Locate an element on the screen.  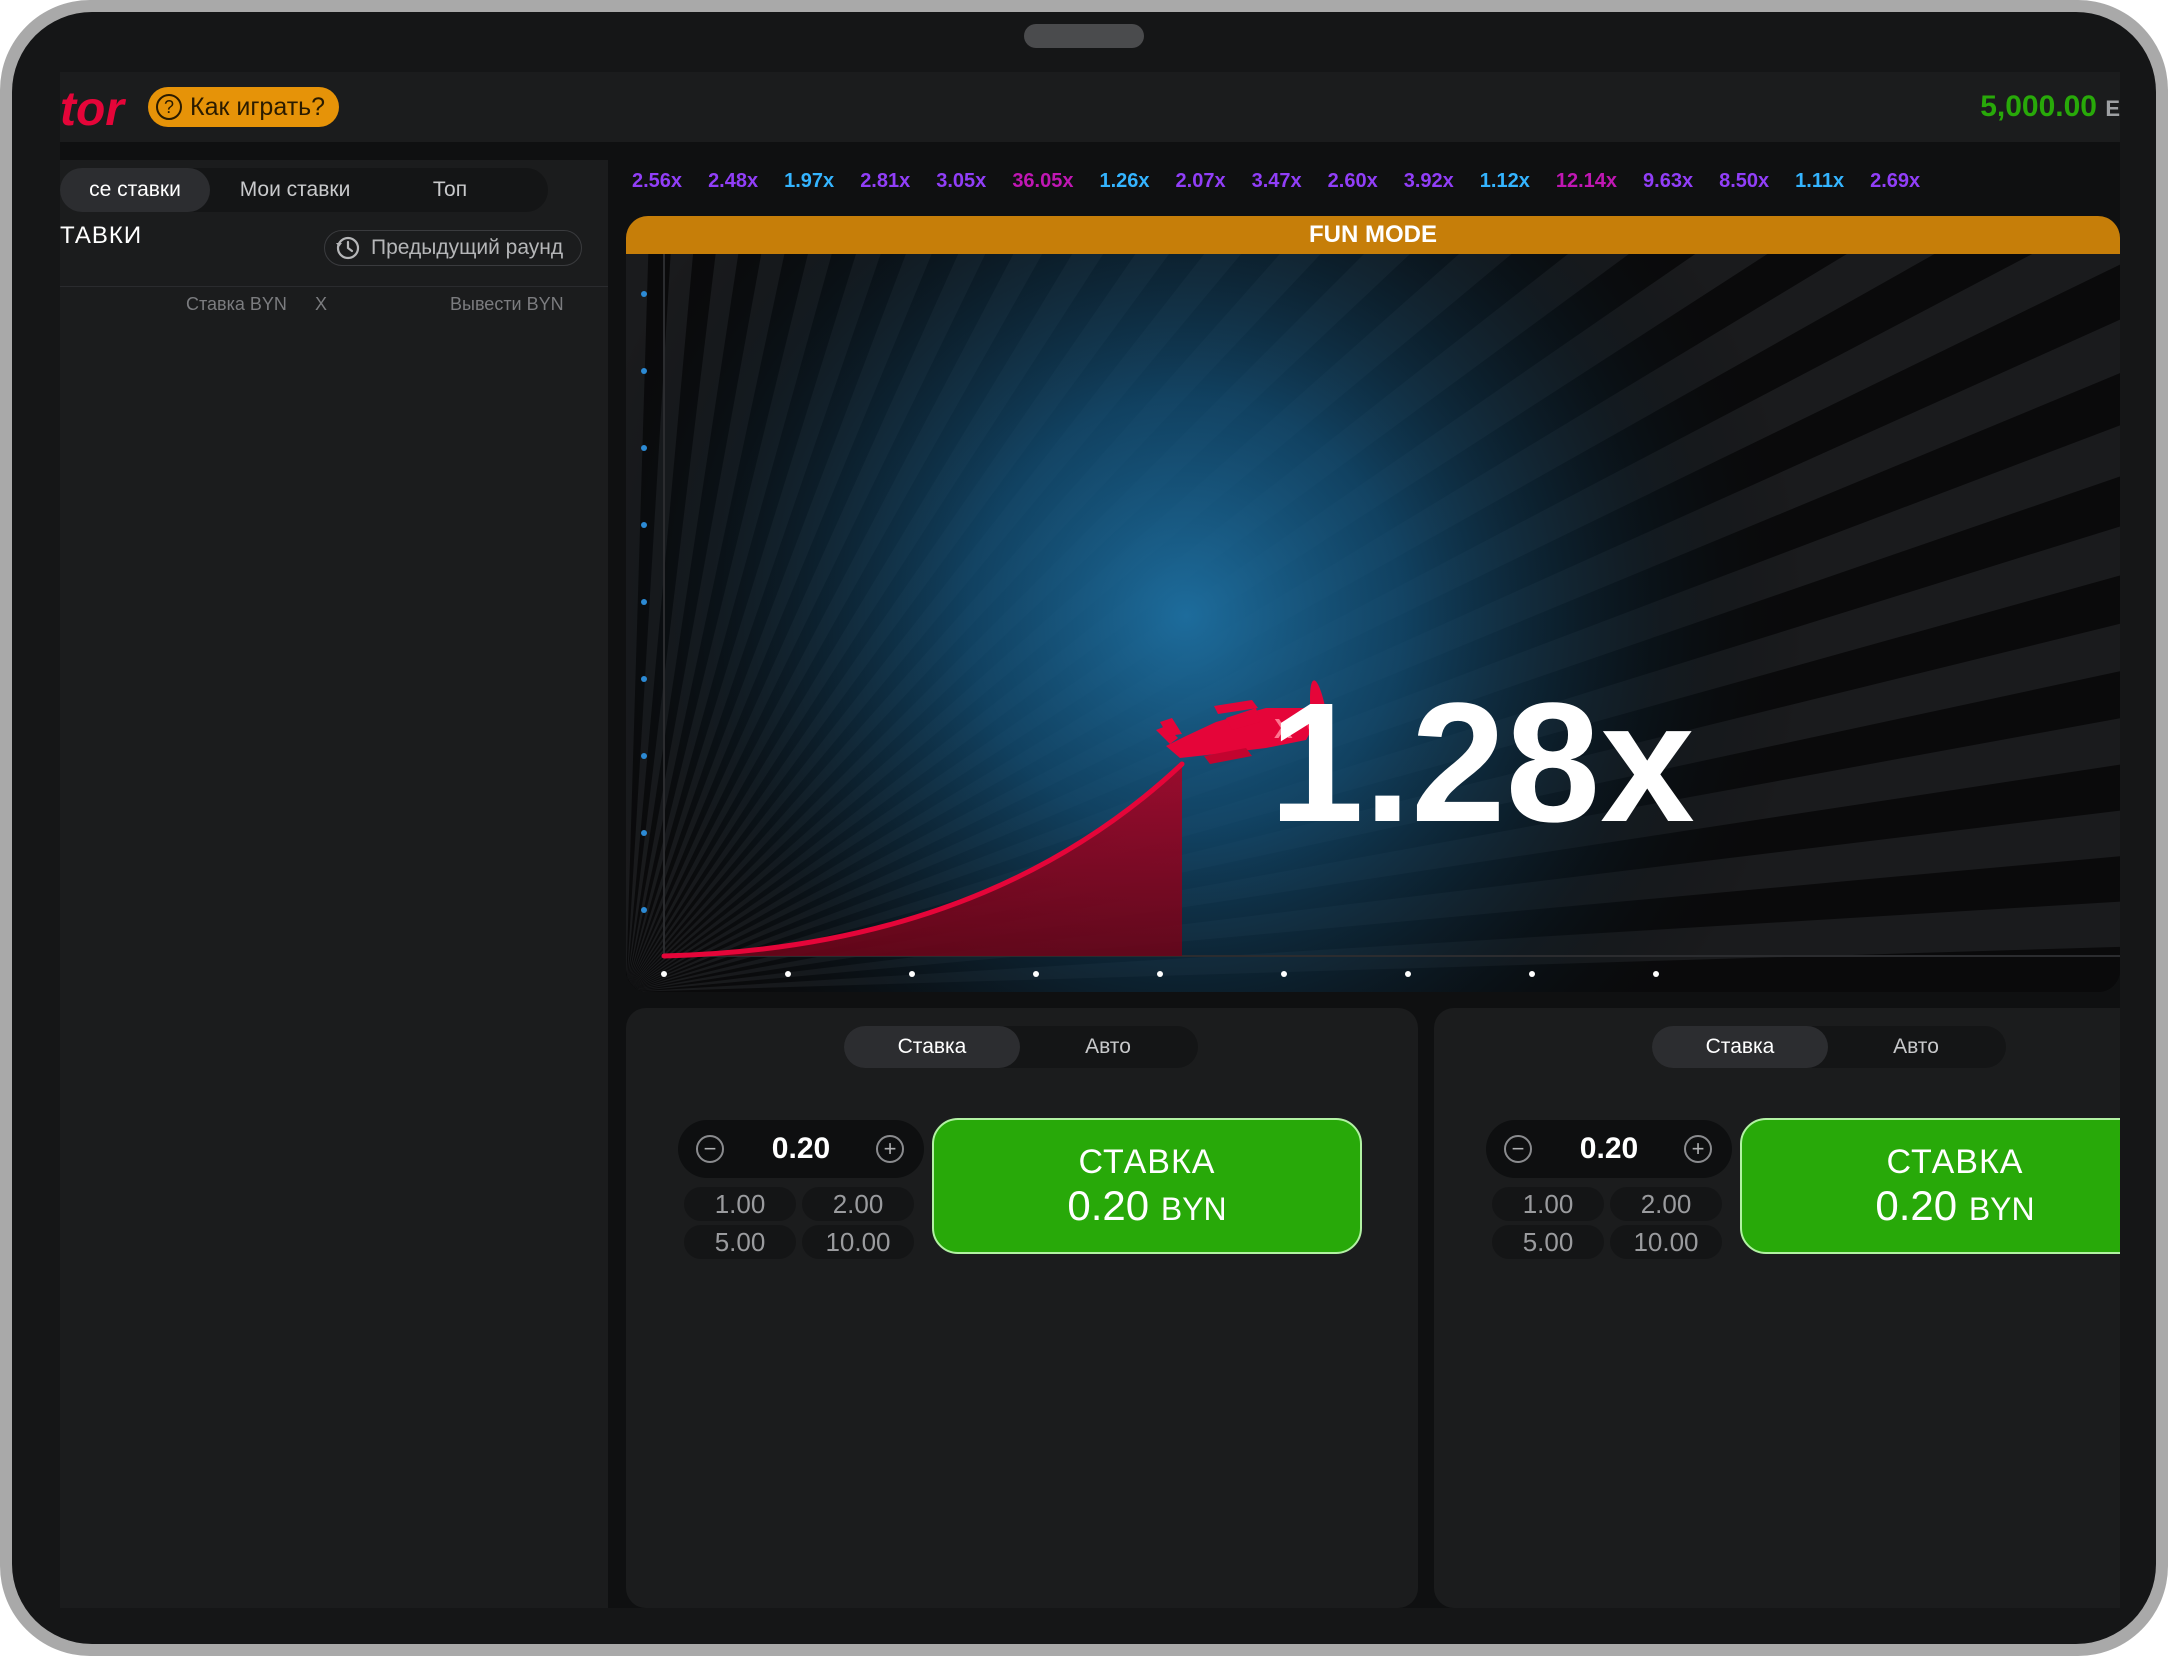
bet-button-label-2: СТАВКА is located at coordinates (1955, 1161).